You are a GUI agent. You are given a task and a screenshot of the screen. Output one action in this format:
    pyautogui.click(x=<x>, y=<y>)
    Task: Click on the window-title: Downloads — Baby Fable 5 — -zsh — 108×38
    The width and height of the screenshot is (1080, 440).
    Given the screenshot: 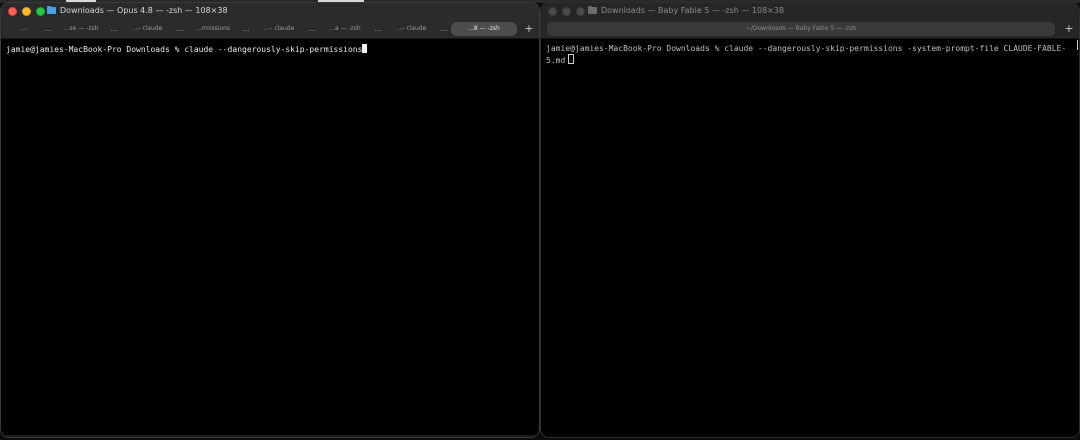 What is the action you would take?
    pyautogui.click(x=686, y=10)
    